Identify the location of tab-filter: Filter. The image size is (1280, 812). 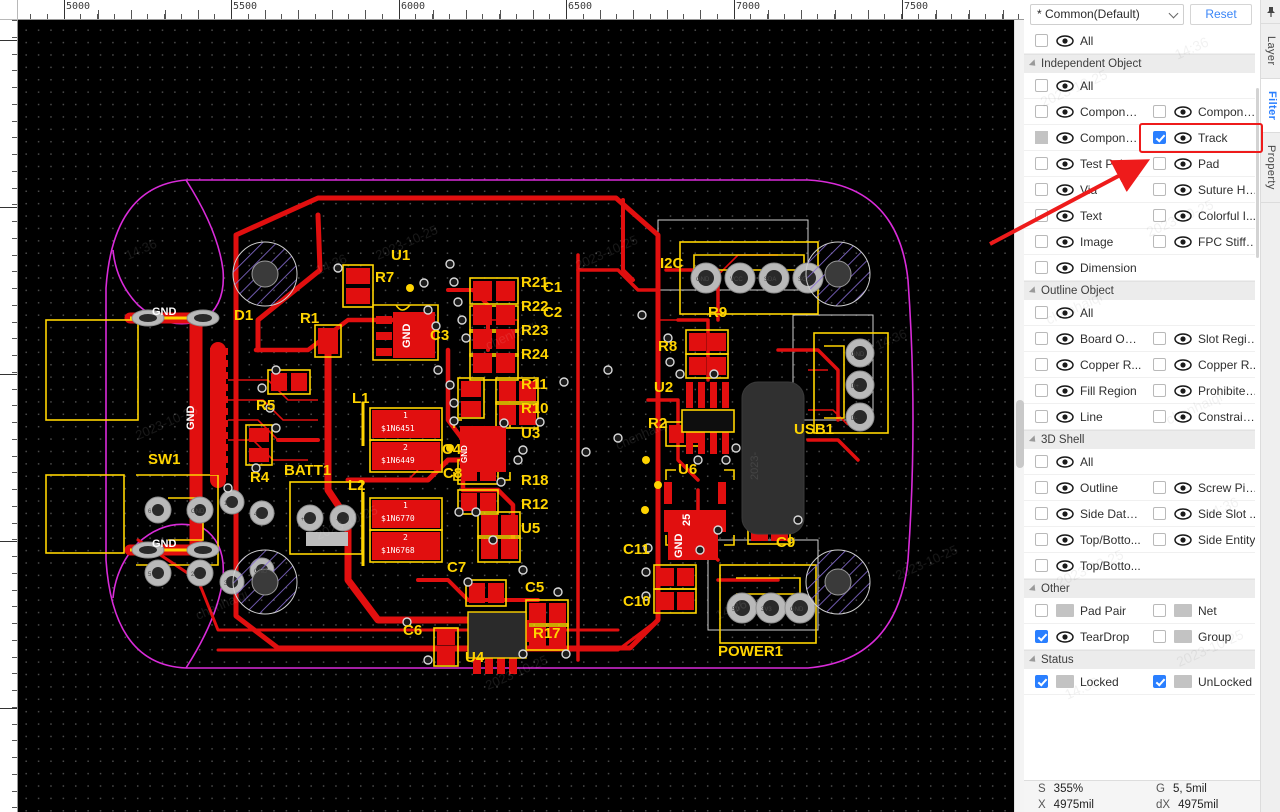
(1270, 105).